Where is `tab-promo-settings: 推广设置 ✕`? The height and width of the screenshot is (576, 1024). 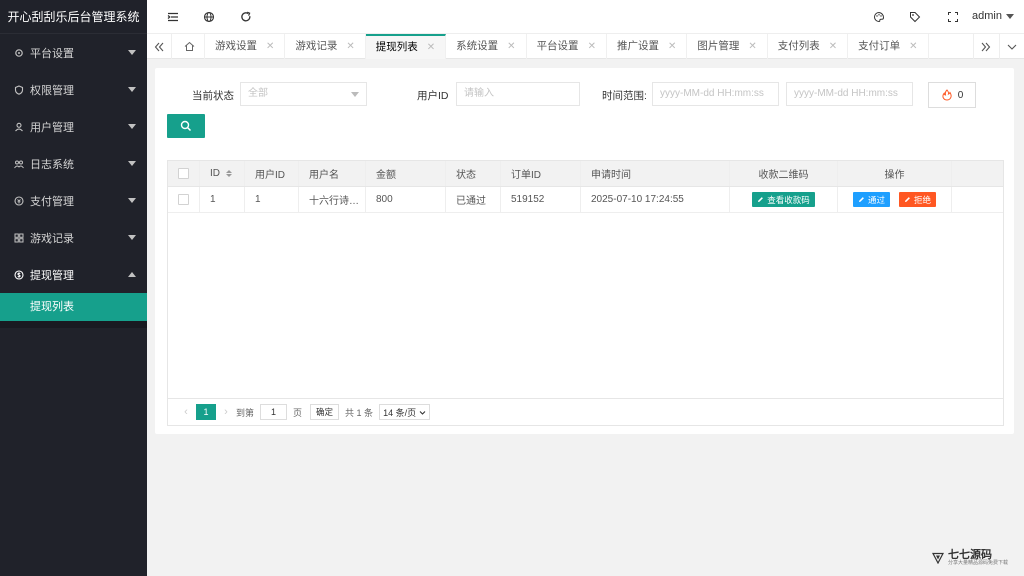
tab-promo-settings: 推广设置 ✕ is located at coordinates (647, 46).